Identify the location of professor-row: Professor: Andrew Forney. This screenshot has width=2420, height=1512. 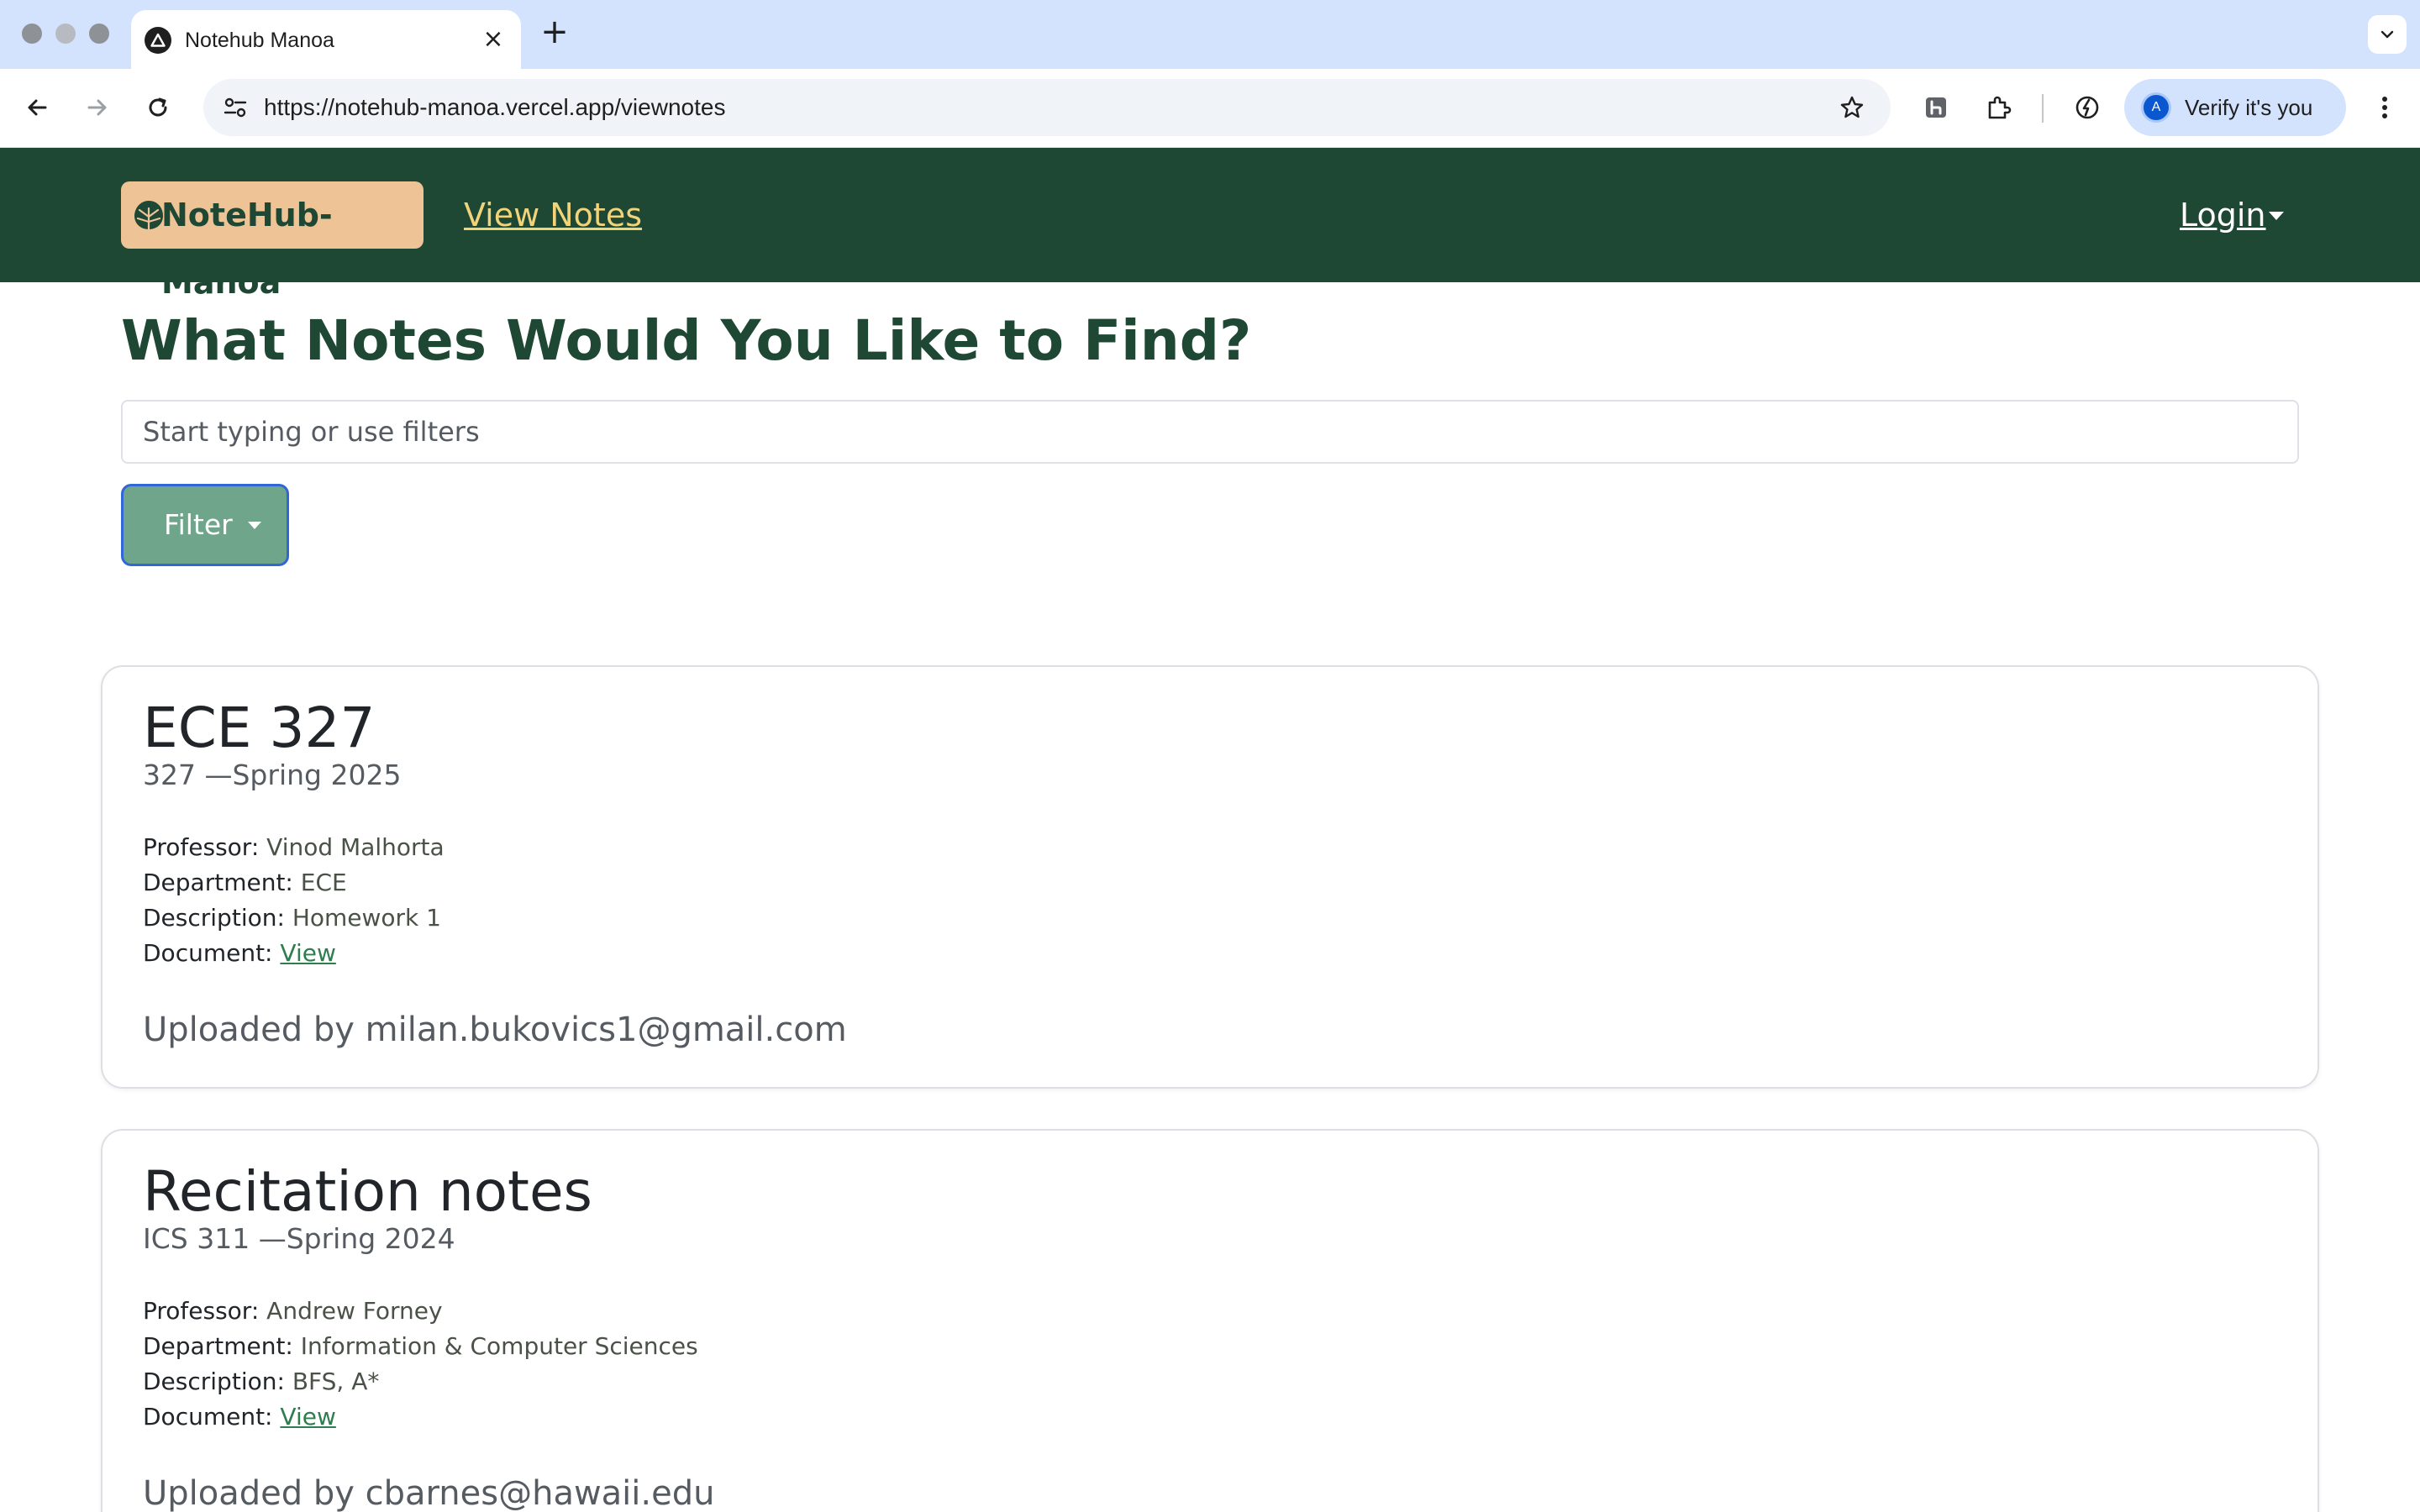
(420, 1311).